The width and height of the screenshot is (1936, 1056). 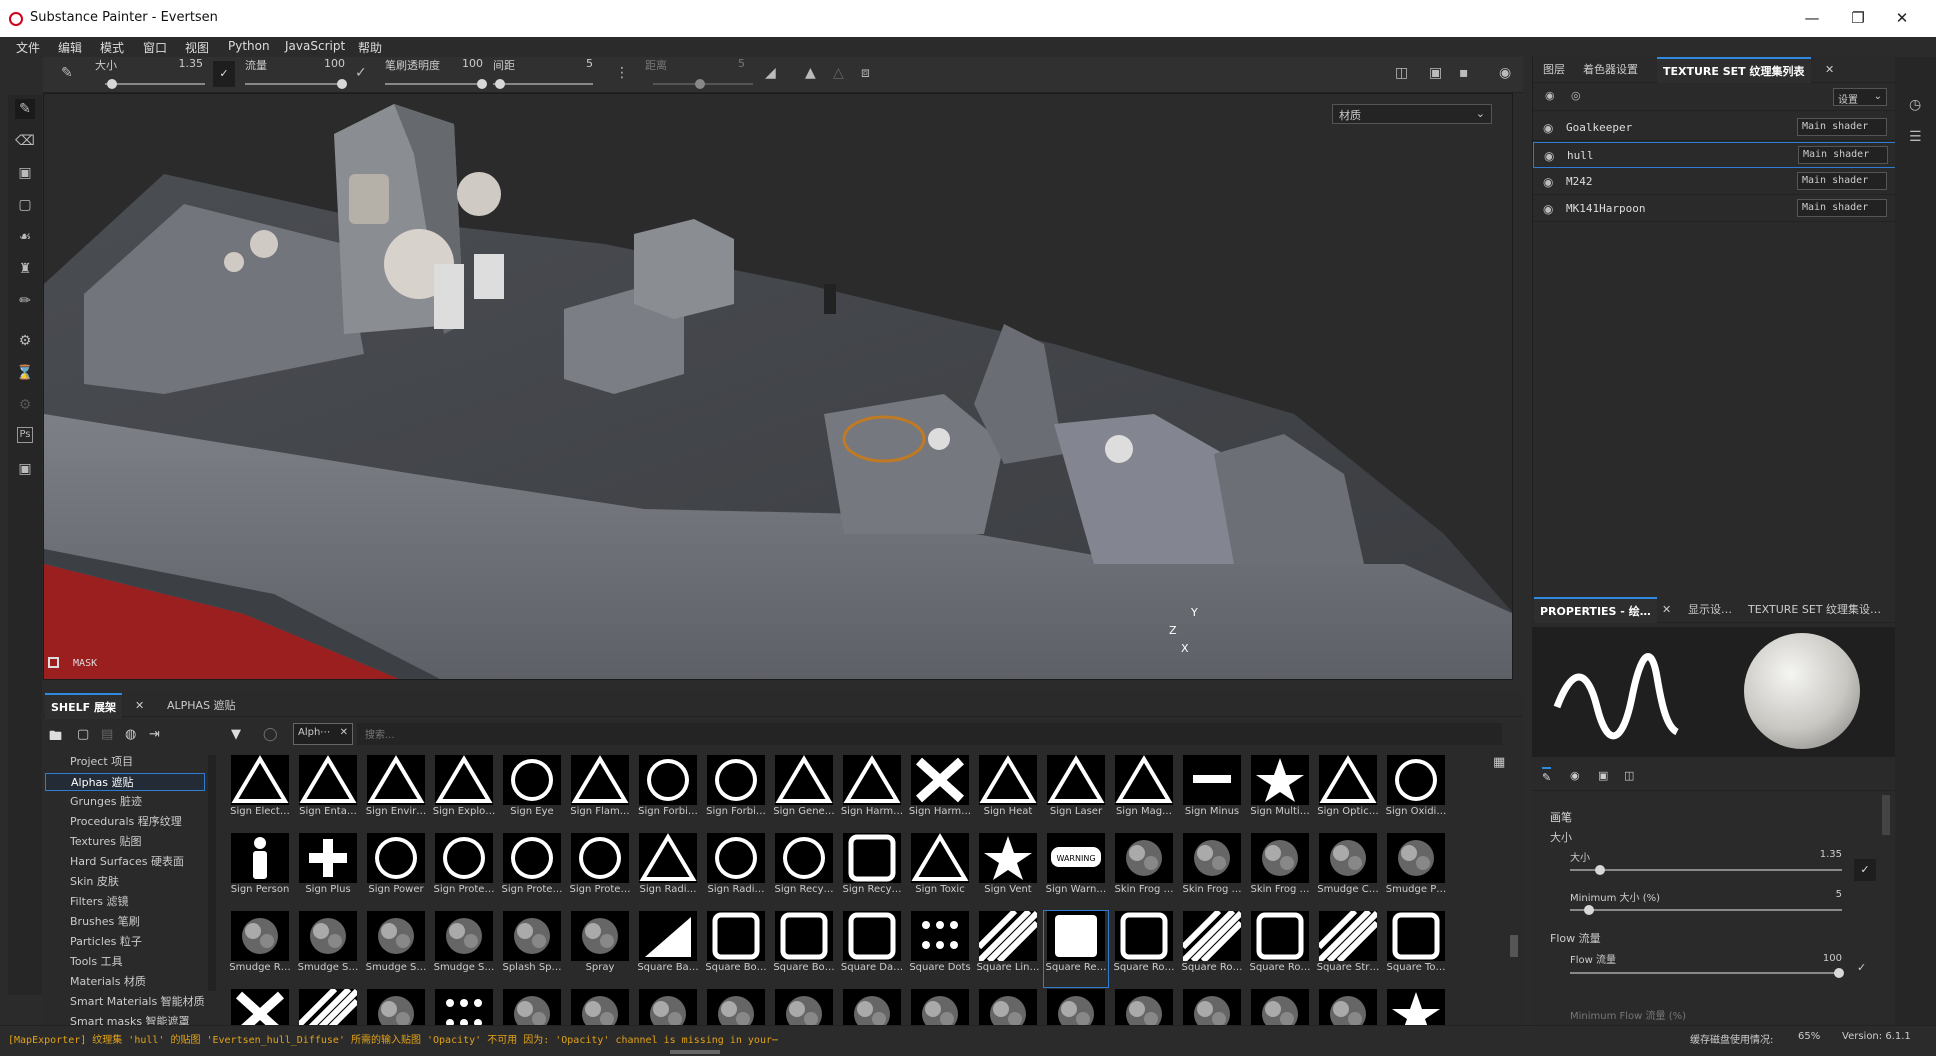 I want to click on projection-icon: ▣, so click(x=25, y=173).